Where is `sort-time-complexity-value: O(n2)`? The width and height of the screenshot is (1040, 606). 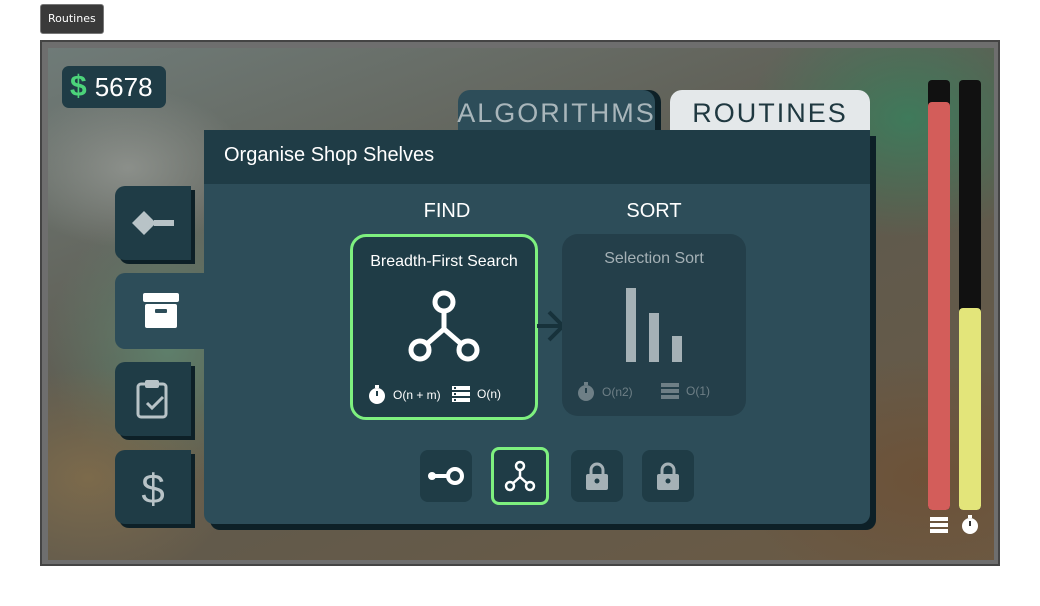 sort-time-complexity-value: O(n2) is located at coordinates (617, 392).